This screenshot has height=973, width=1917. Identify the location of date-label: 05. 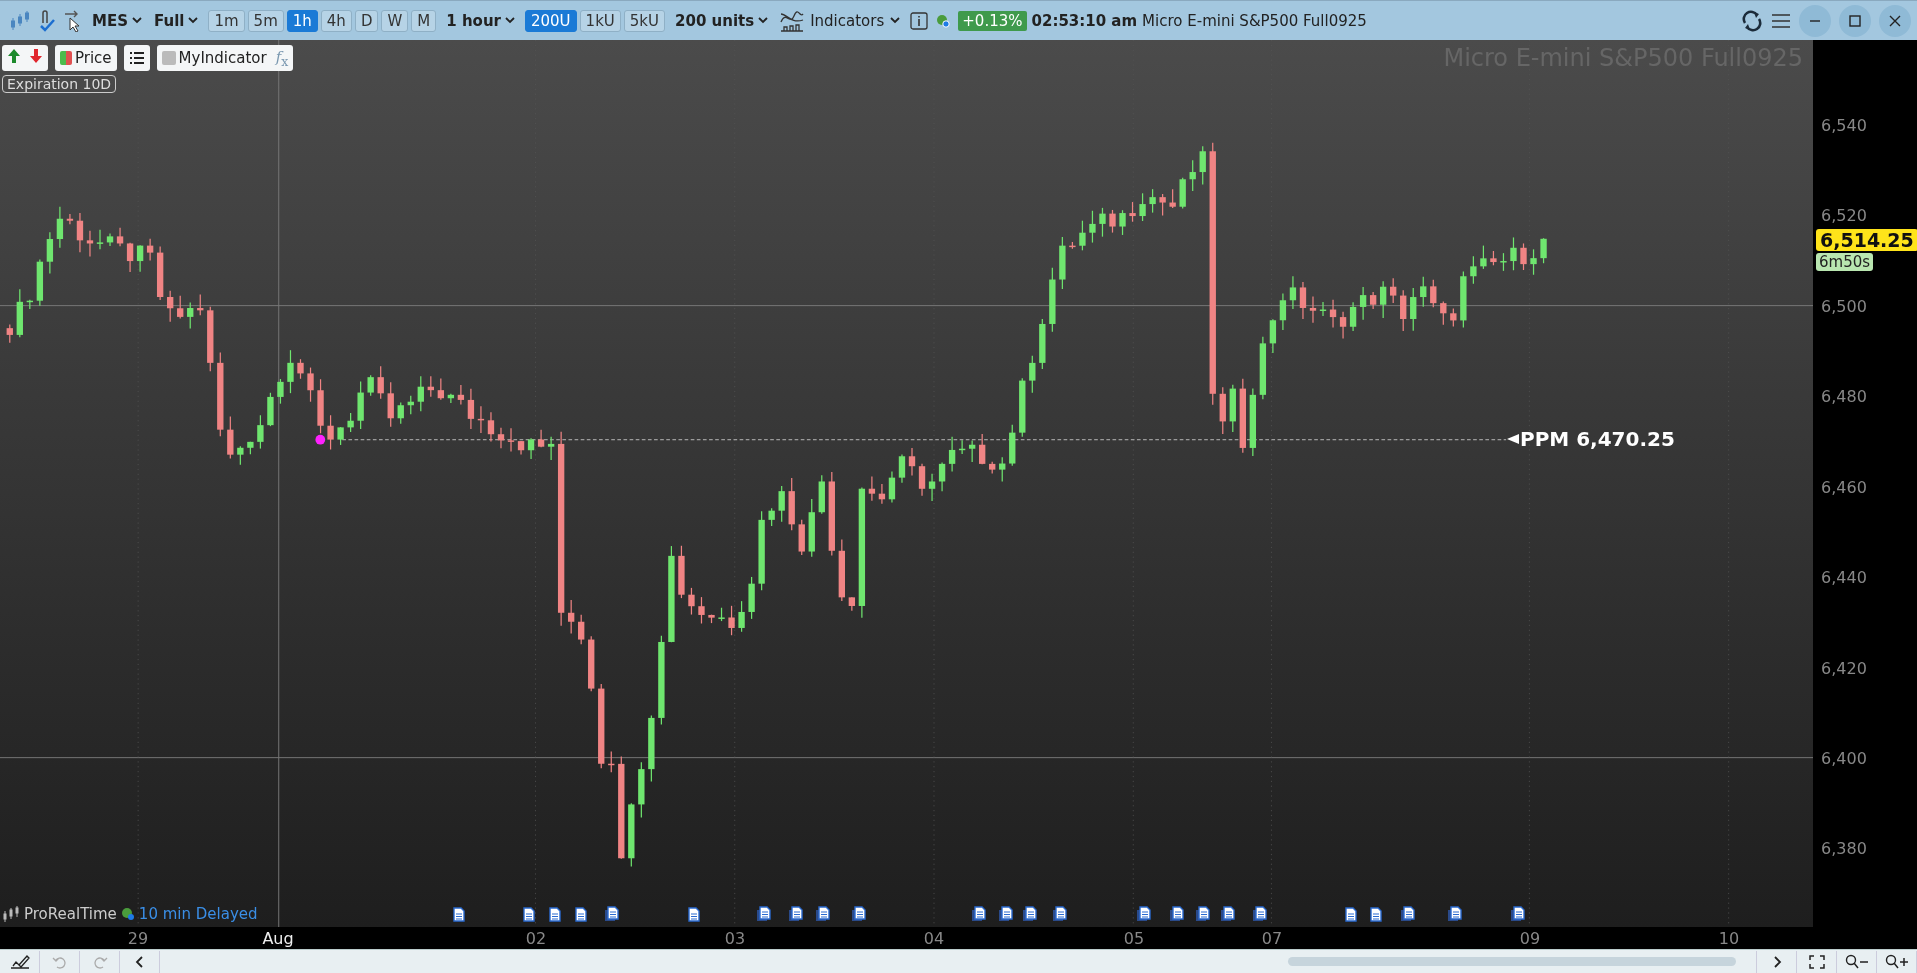
(1134, 938).